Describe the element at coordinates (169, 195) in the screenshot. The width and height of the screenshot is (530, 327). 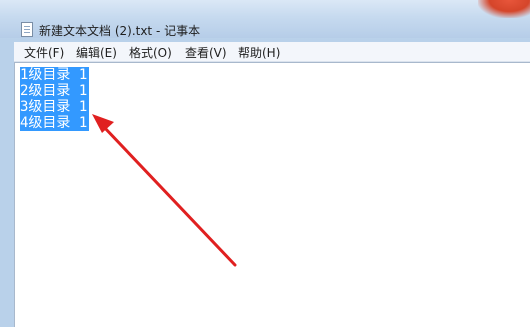
I see `arrow-shaft` at that location.